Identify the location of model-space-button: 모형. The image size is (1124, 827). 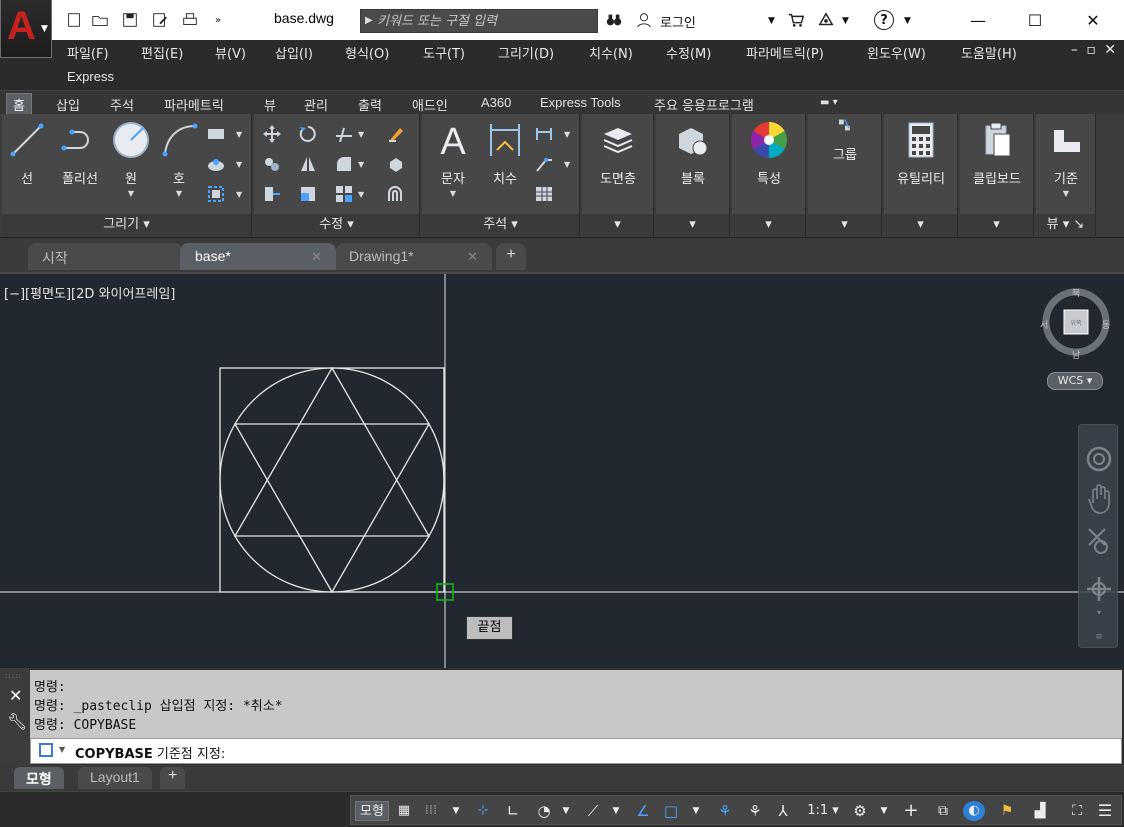
(372, 811).